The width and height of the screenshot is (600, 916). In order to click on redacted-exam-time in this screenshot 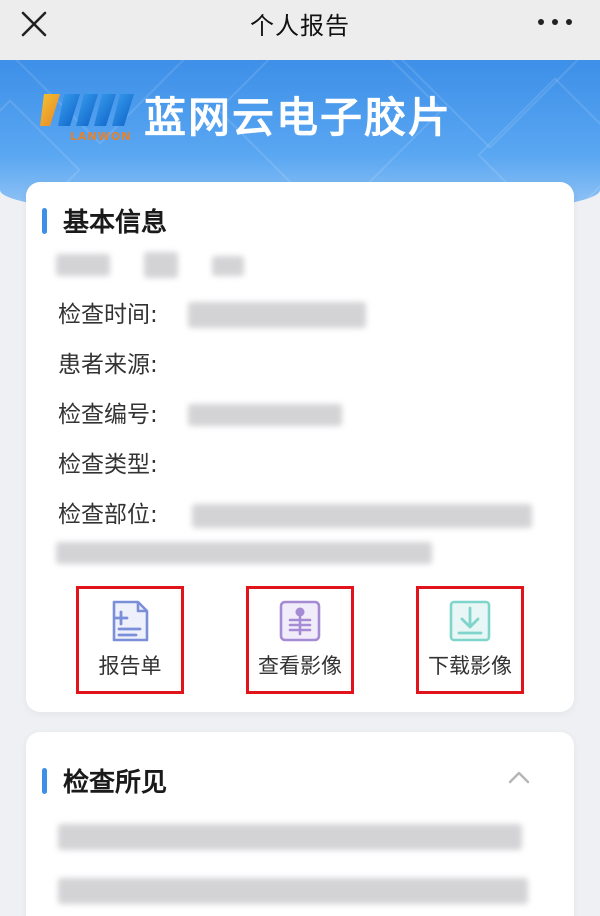, I will do `click(277, 315)`.